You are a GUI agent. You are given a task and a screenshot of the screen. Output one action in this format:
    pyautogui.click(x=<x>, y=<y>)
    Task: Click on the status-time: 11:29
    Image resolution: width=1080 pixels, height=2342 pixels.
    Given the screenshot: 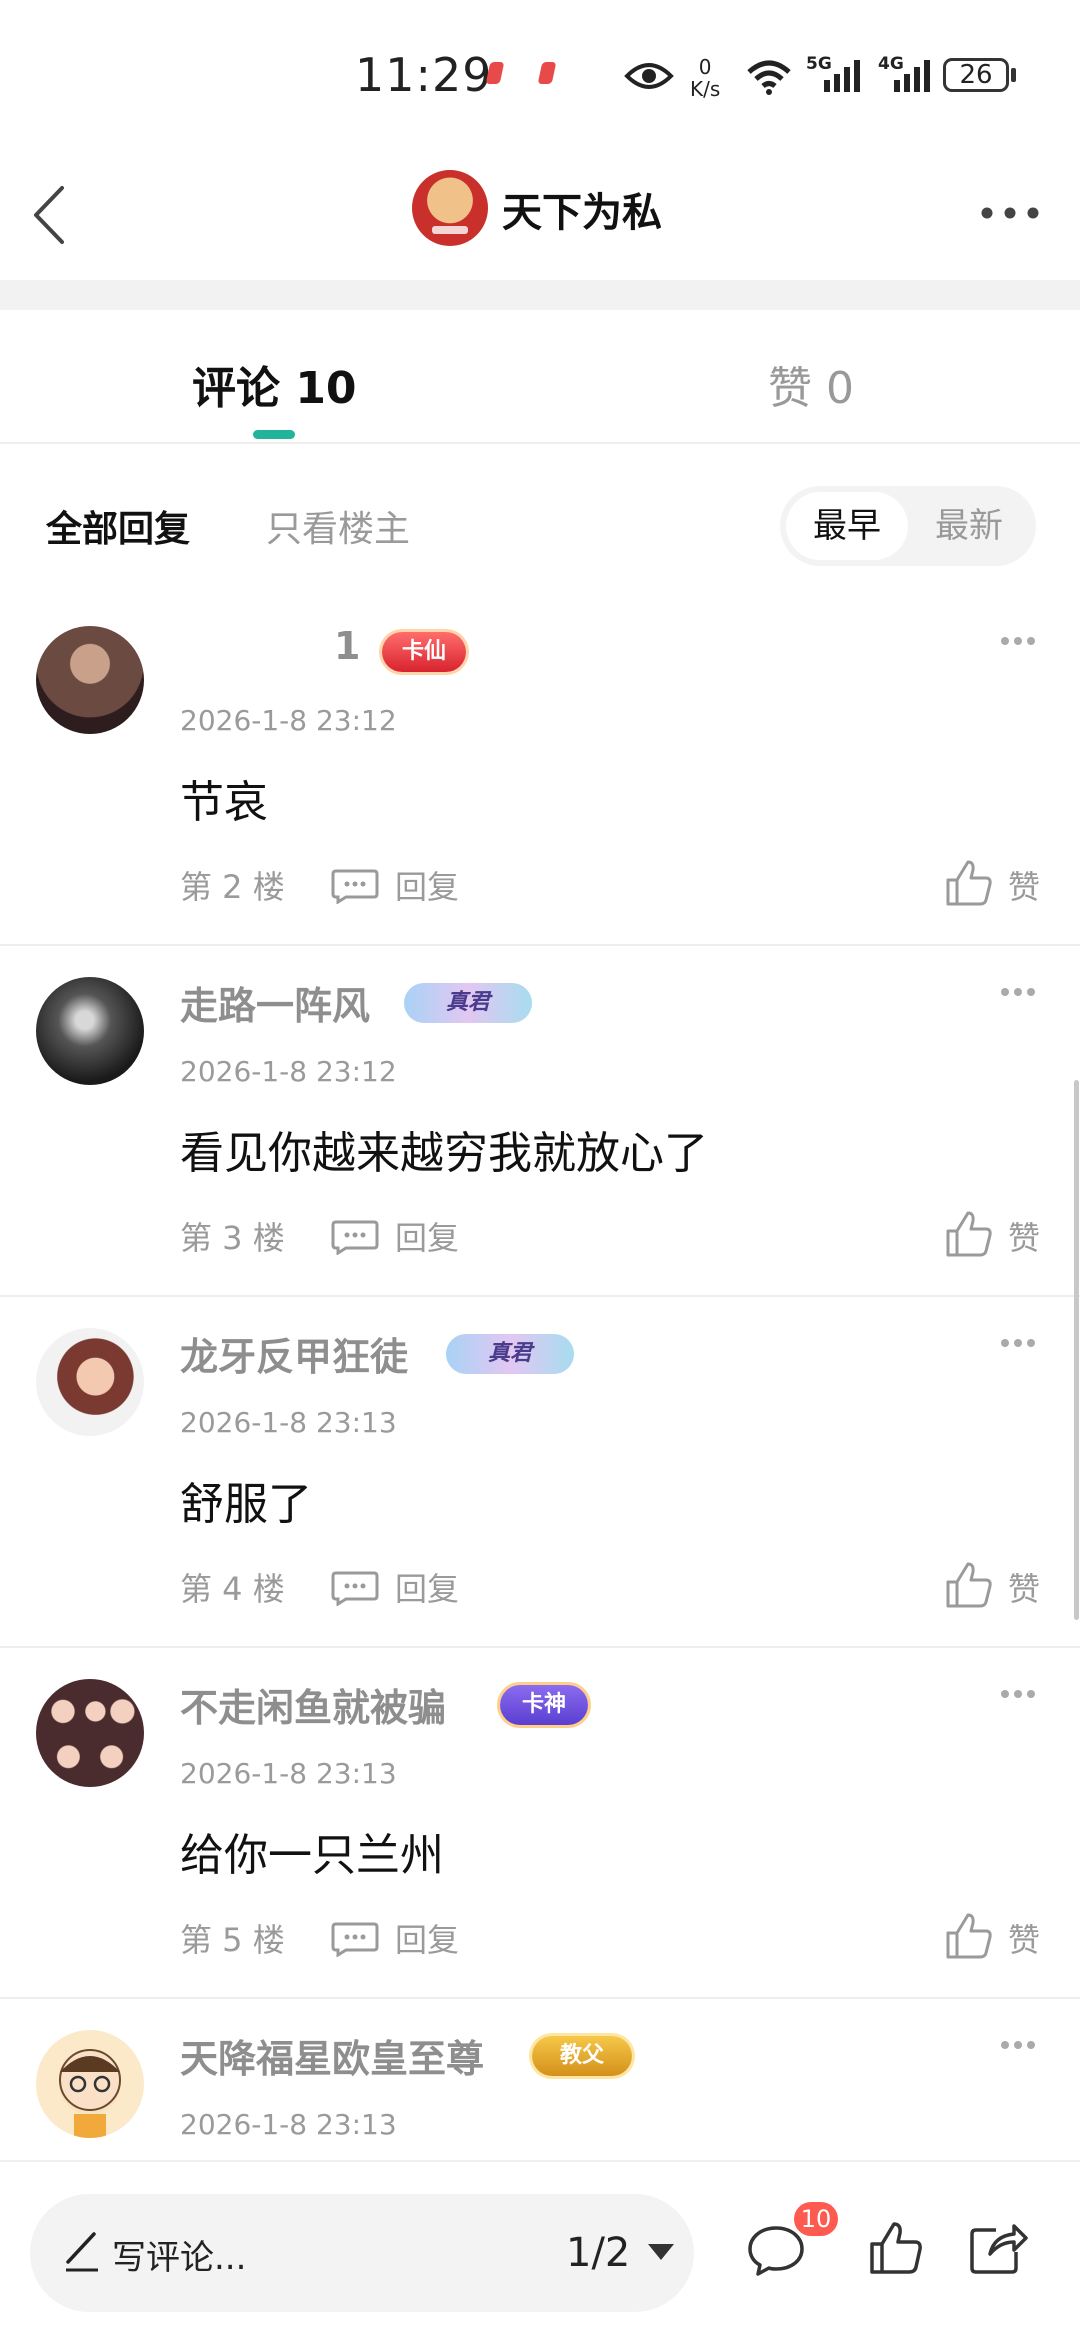 What is the action you would take?
    pyautogui.click(x=424, y=75)
    